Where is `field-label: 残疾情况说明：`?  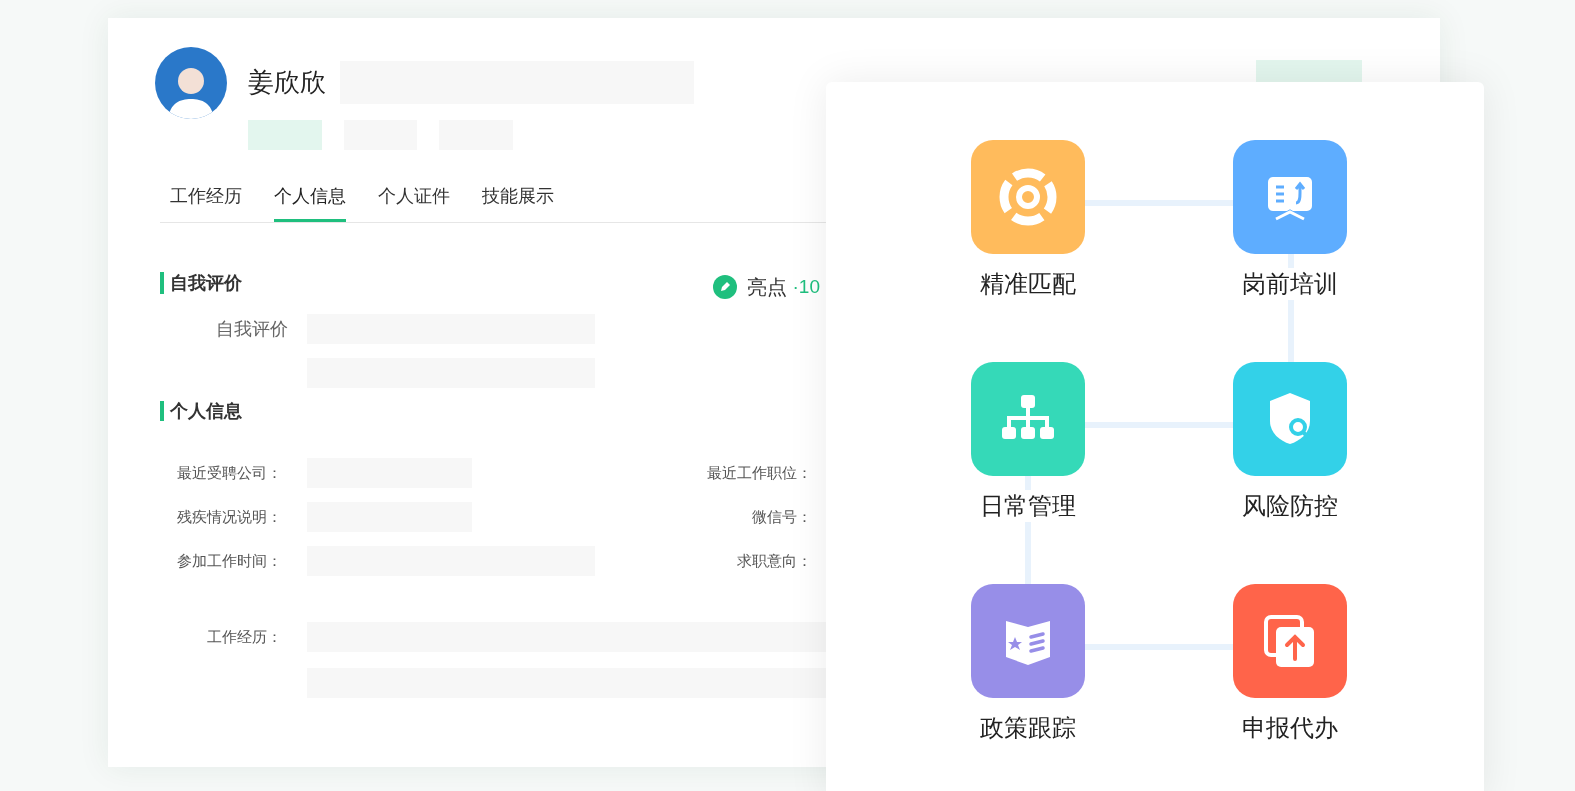
field-label: 残疾情况说明： is located at coordinates (229, 516).